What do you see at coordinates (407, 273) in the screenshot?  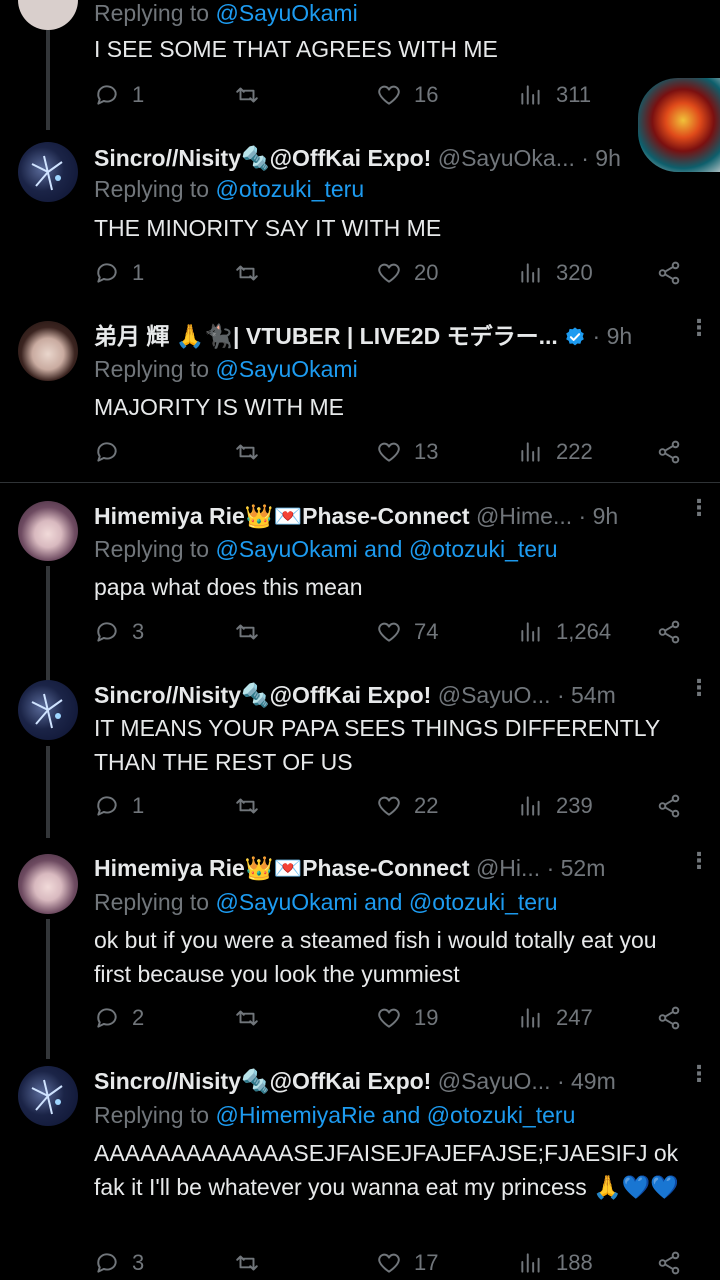 I see `like-button: 20` at bounding box center [407, 273].